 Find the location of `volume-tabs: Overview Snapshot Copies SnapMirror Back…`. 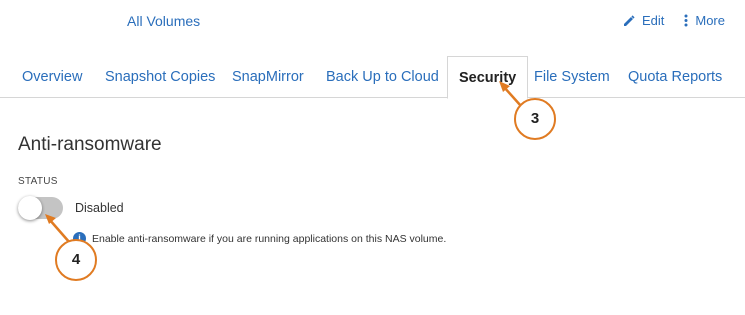

volume-tabs: Overview Snapshot Copies SnapMirror Back… is located at coordinates (372, 77).